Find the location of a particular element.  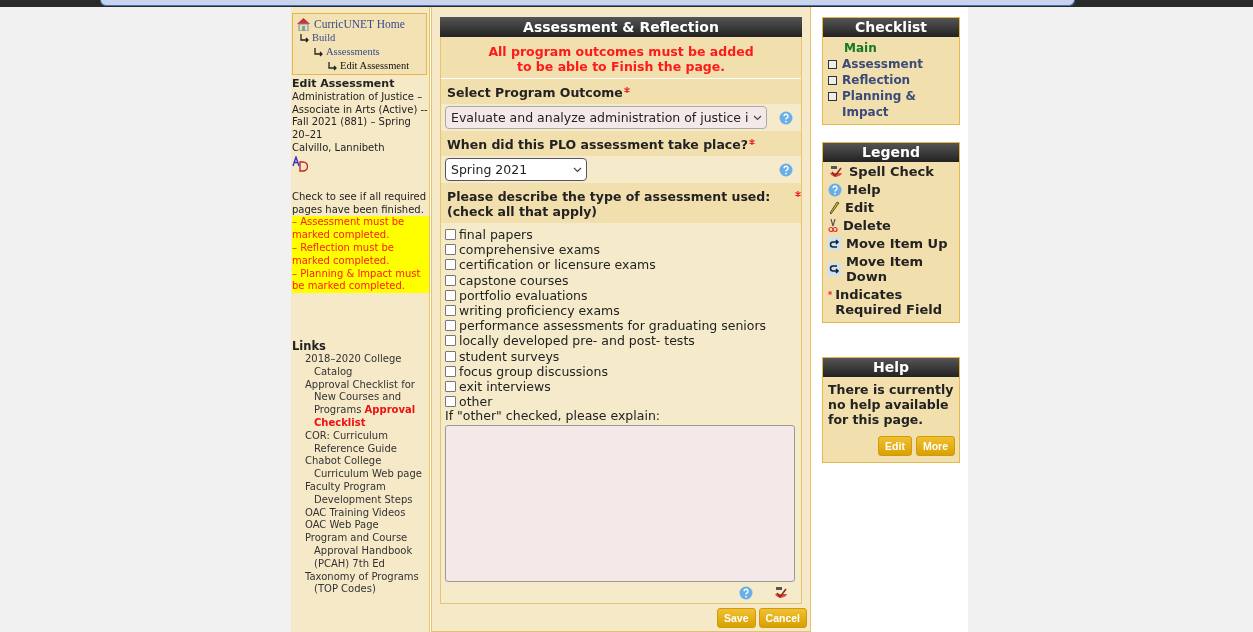

home-icon is located at coordinates (303, 24).